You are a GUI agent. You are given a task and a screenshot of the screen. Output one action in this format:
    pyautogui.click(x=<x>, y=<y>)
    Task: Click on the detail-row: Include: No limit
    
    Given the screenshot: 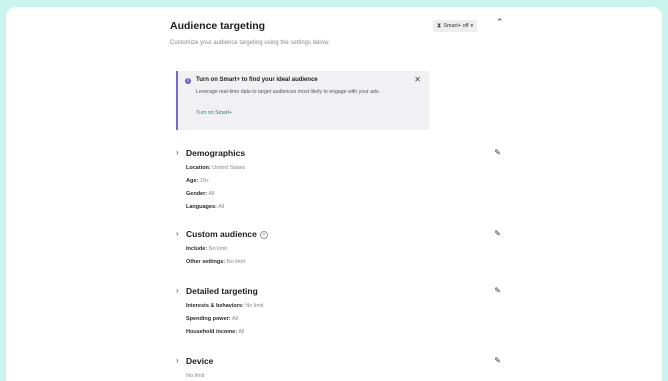 What is the action you would take?
    pyautogui.click(x=206, y=249)
    